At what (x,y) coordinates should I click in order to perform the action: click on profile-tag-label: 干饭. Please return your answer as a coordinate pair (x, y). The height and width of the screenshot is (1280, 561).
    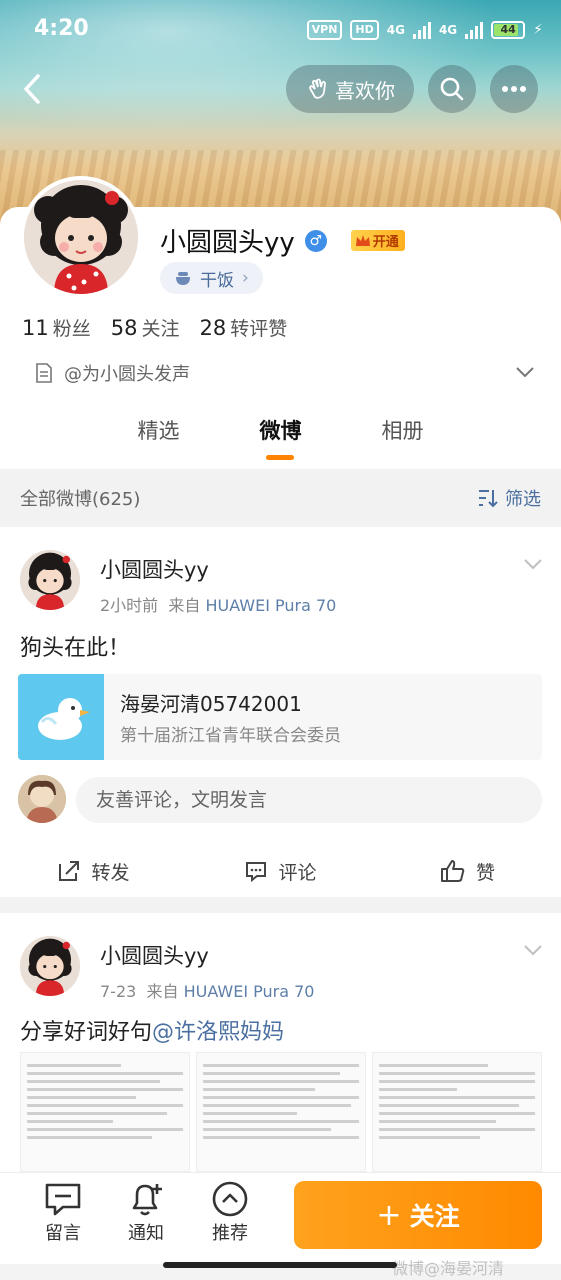
    Looking at the image, I should click on (217, 280).